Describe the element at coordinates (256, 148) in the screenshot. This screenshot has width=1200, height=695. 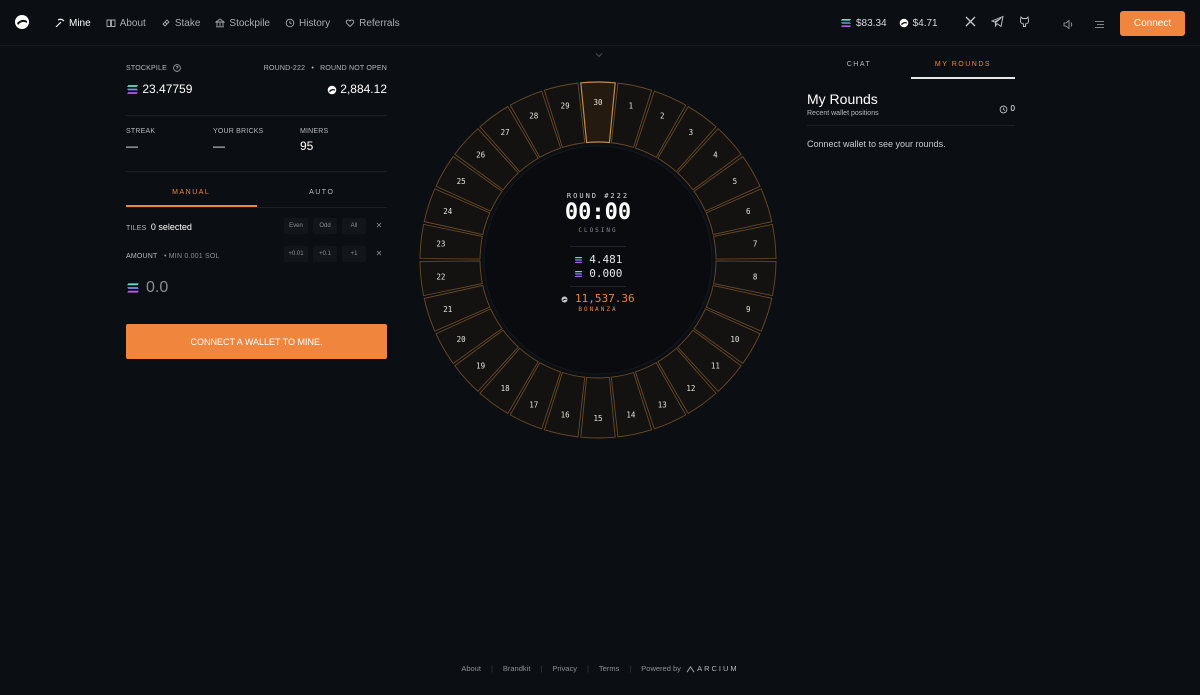
I see `bricks-stat: YOUR BRICKS —` at that location.